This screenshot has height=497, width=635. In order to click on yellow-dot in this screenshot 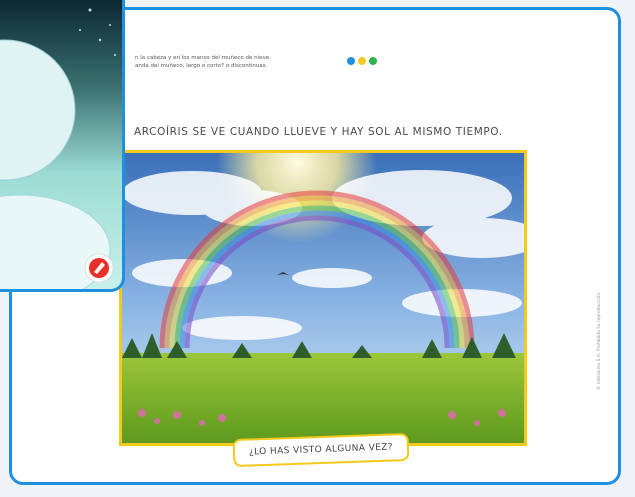, I will do `click(362, 61)`.